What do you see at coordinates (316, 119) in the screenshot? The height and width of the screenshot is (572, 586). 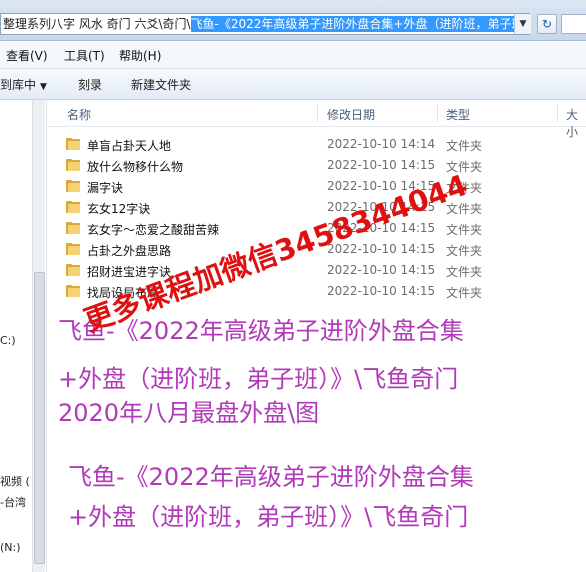 I see `column-header-bar: 名称 修改日期 类型 大小` at bounding box center [316, 119].